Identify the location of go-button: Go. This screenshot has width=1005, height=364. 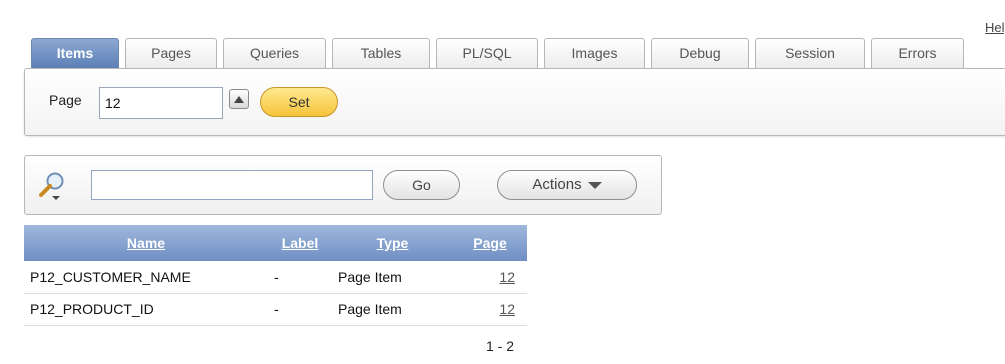
(421, 185).